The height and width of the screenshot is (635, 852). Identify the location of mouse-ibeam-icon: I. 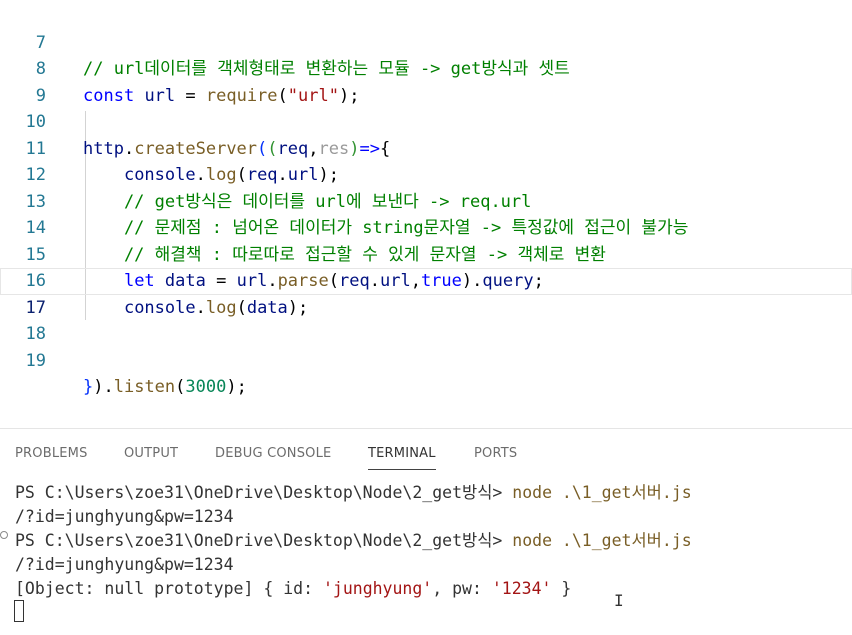
(619, 600).